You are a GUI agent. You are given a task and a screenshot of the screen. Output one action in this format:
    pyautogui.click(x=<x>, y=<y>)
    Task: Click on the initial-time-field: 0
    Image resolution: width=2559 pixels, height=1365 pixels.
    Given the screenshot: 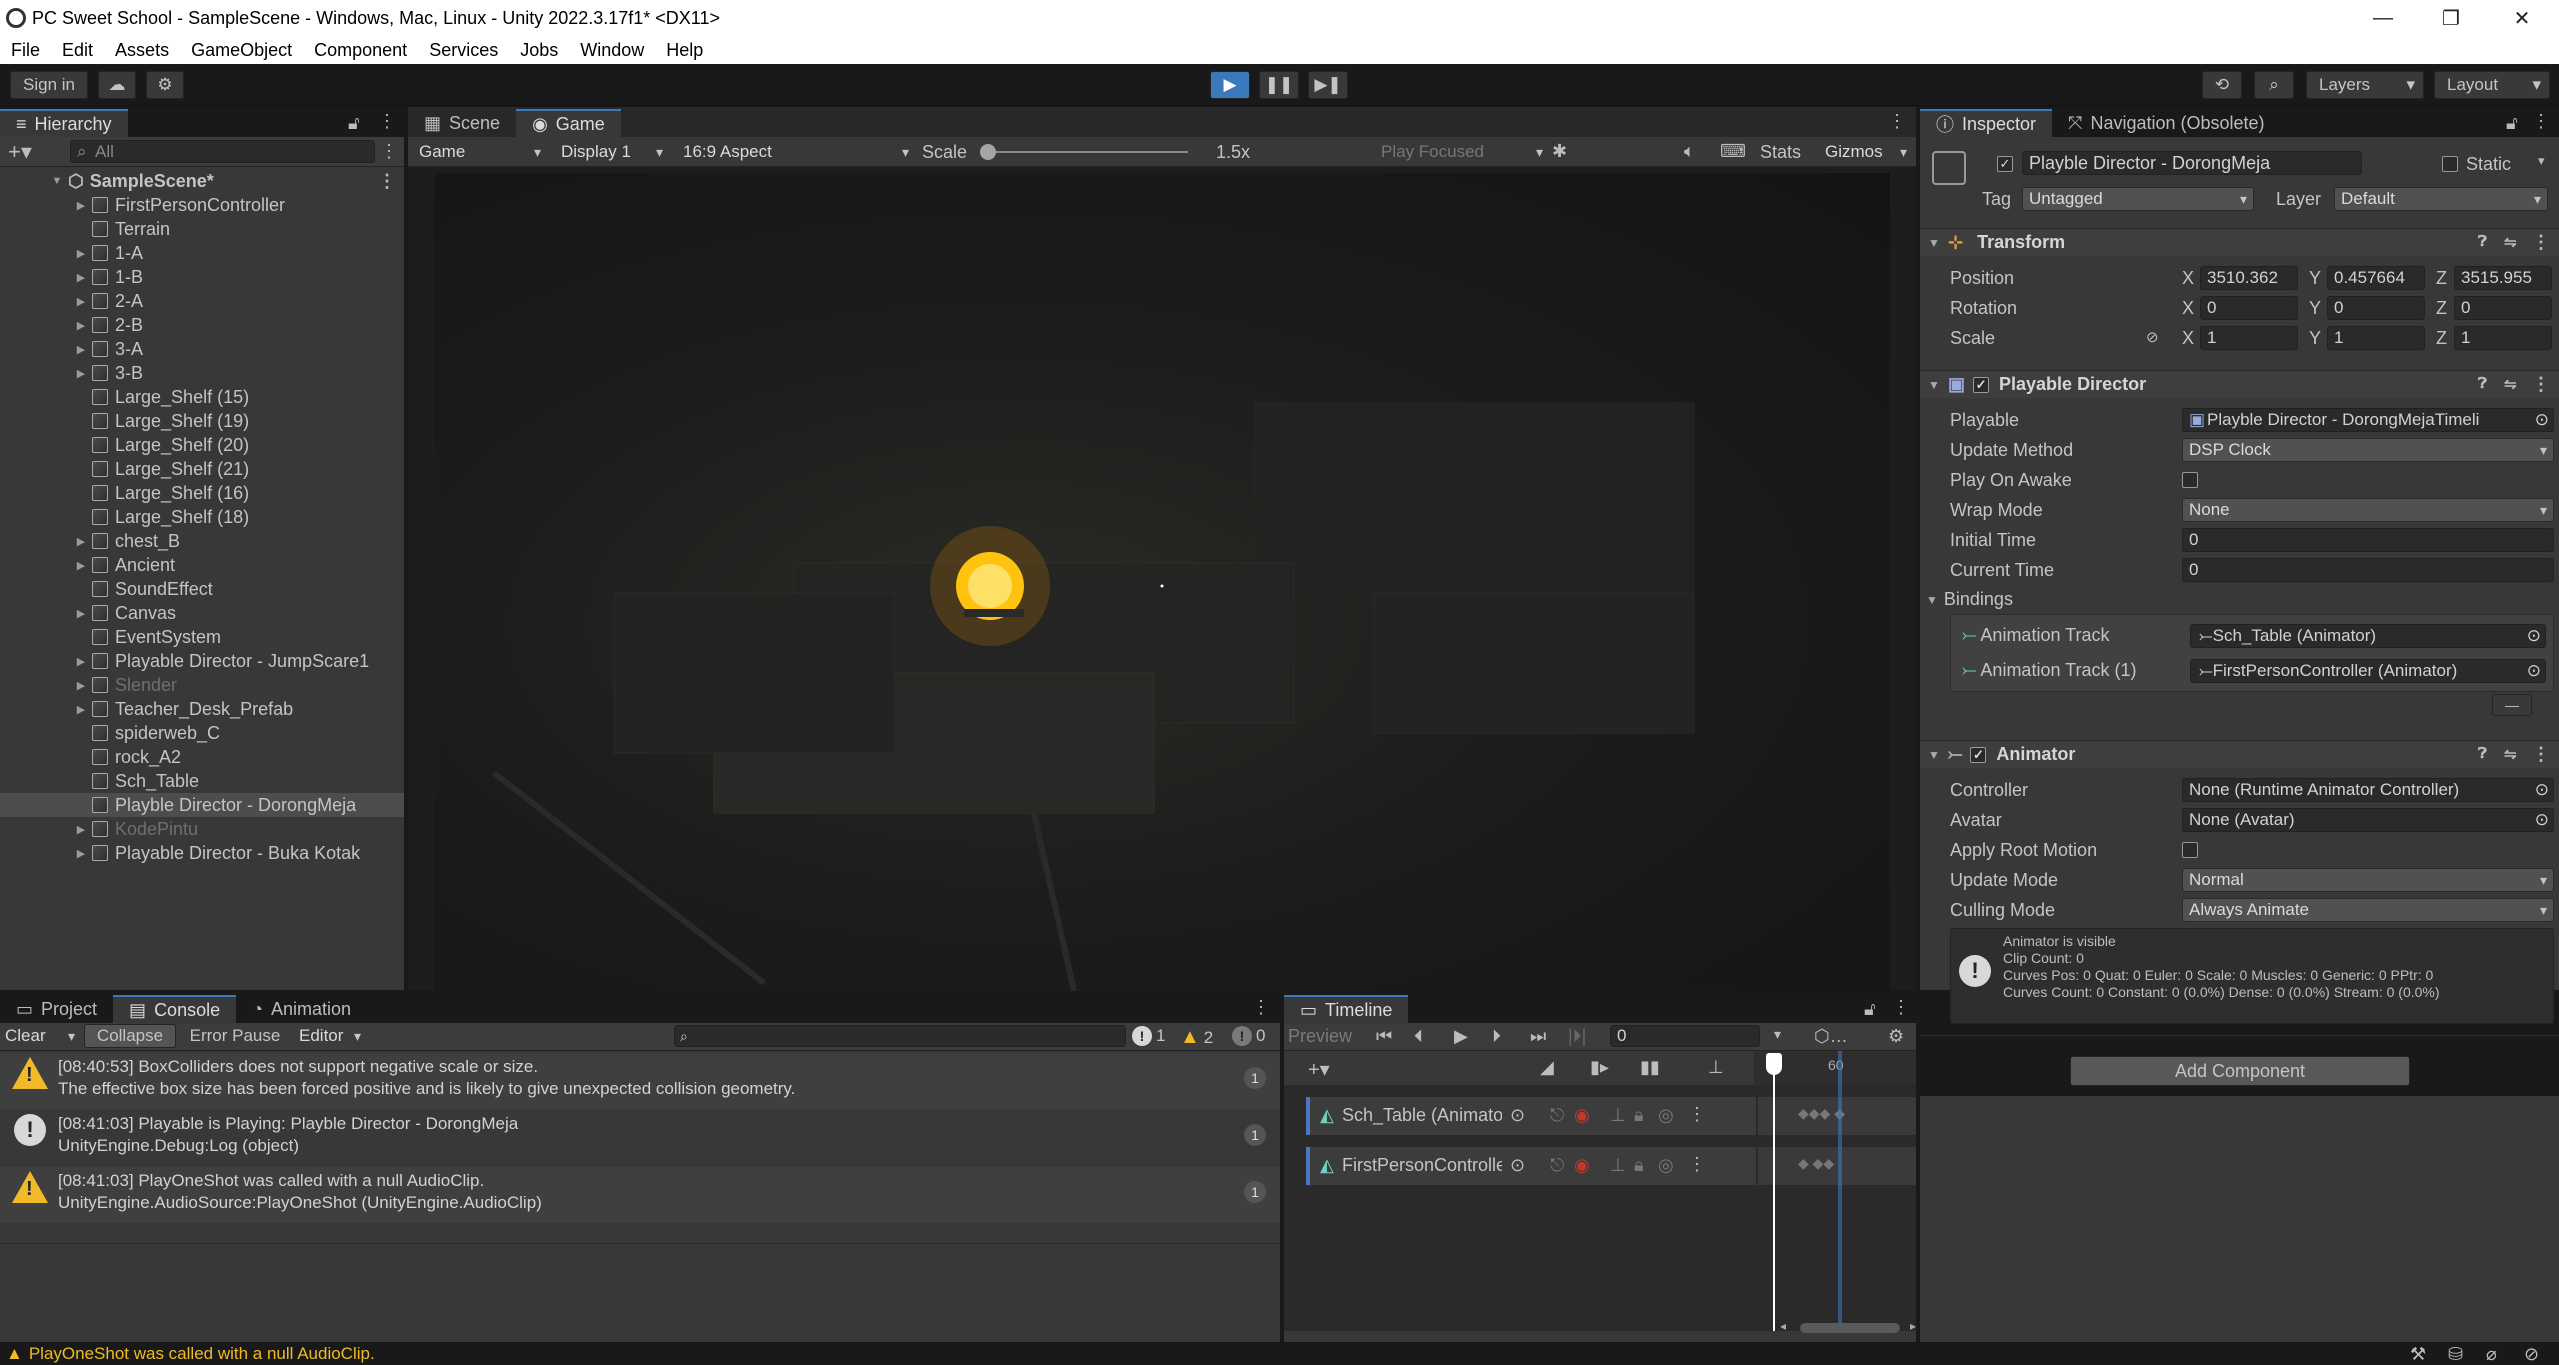 What is the action you would take?
    pyautogui.click(x=2368, y=540)
    